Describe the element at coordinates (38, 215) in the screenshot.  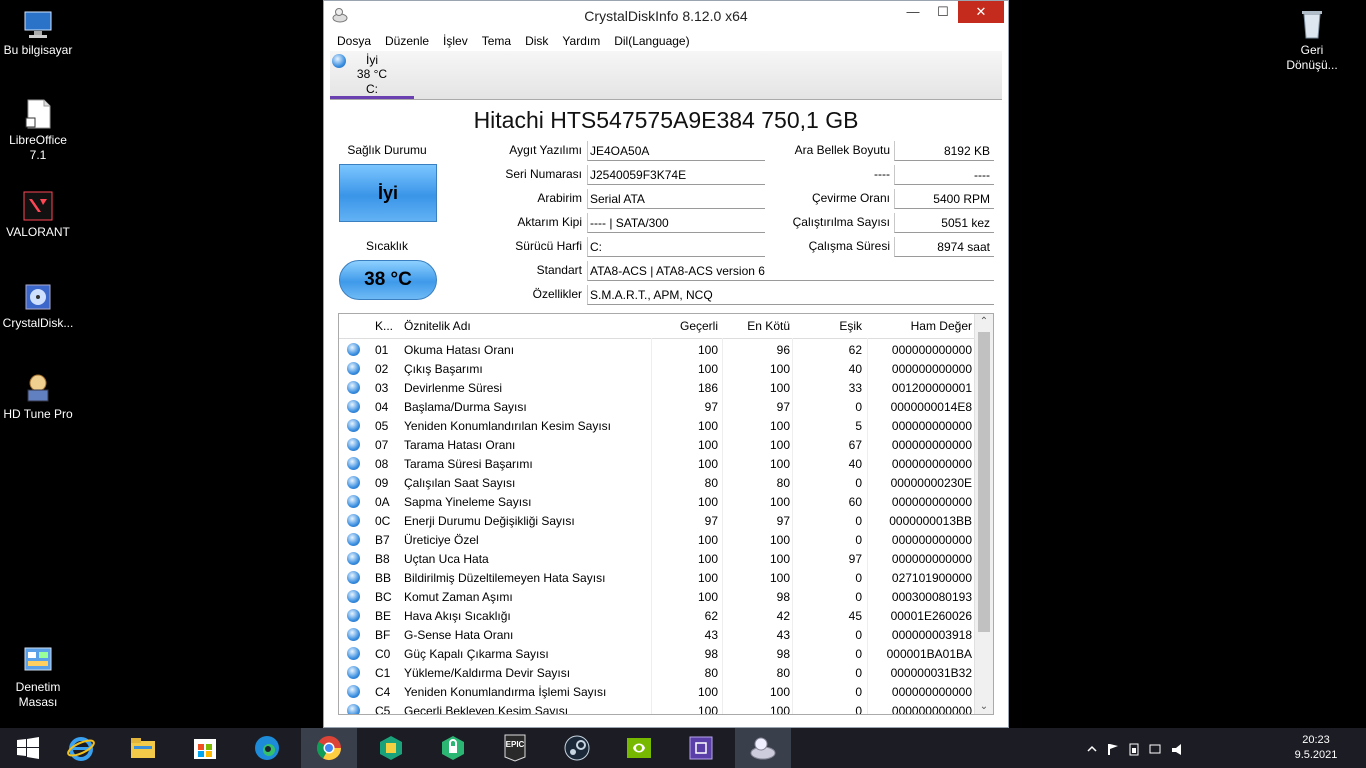
I see `desktop-icon-valorant: VALORANT` at that location.